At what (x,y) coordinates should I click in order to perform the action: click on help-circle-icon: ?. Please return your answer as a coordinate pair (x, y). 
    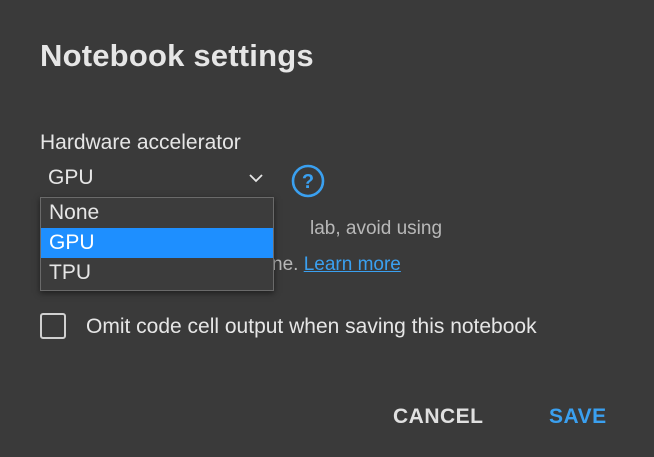
    Looking at the image, I should click on (308, 181).